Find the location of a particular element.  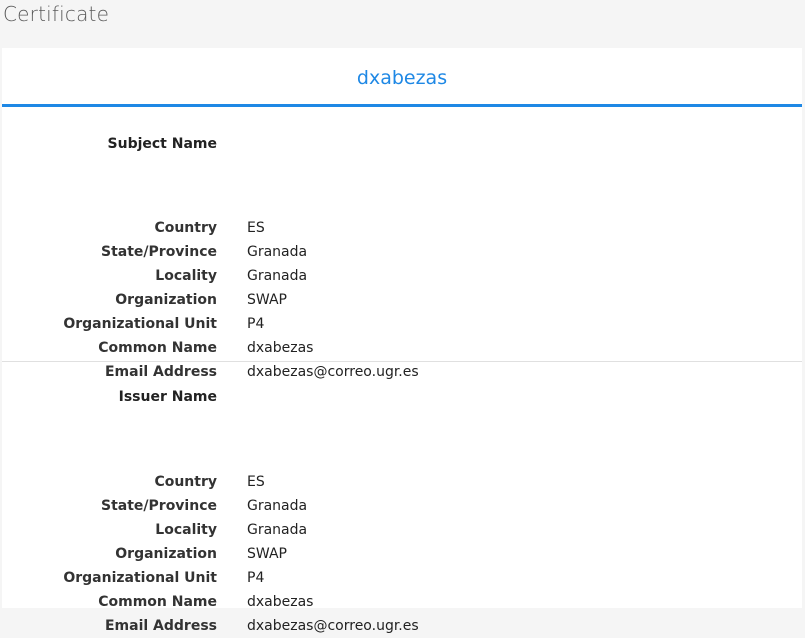

subject-organization-value: SWAP is located at coordinates (267, 300).